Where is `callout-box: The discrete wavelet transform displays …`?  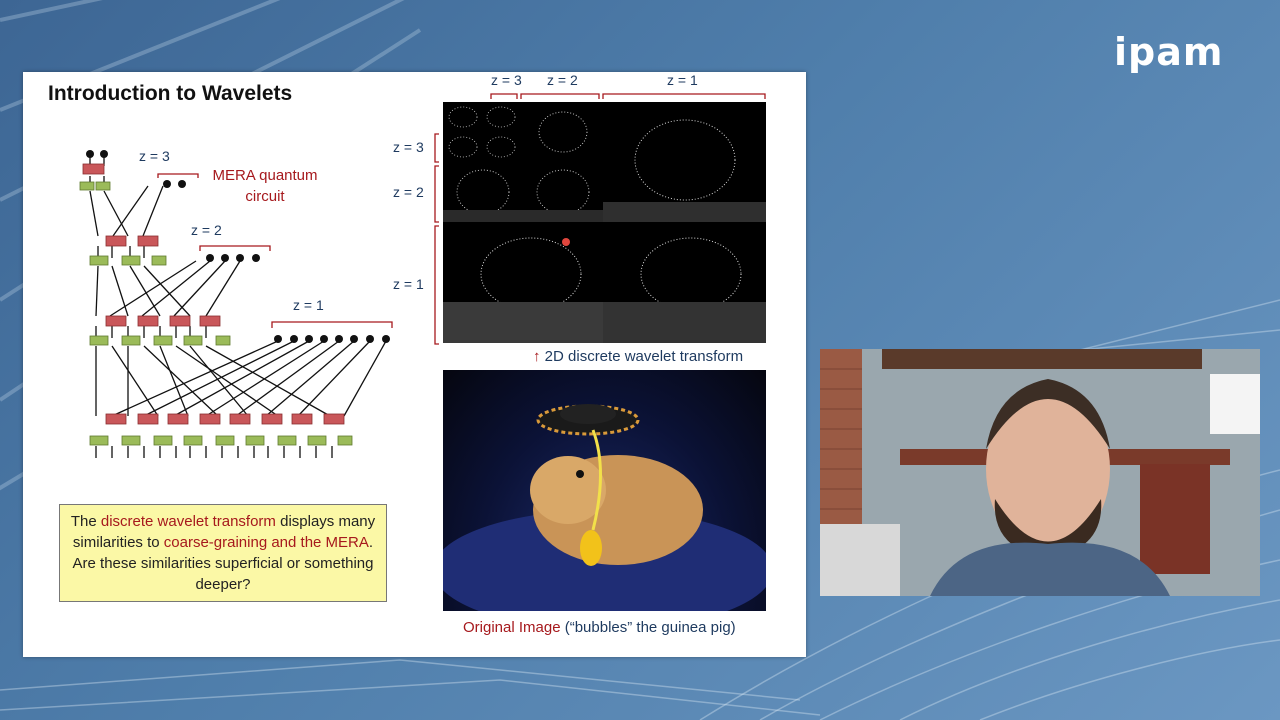 callout-box: The discrete wavelet transform displays … is located at coordinates (223, 553).